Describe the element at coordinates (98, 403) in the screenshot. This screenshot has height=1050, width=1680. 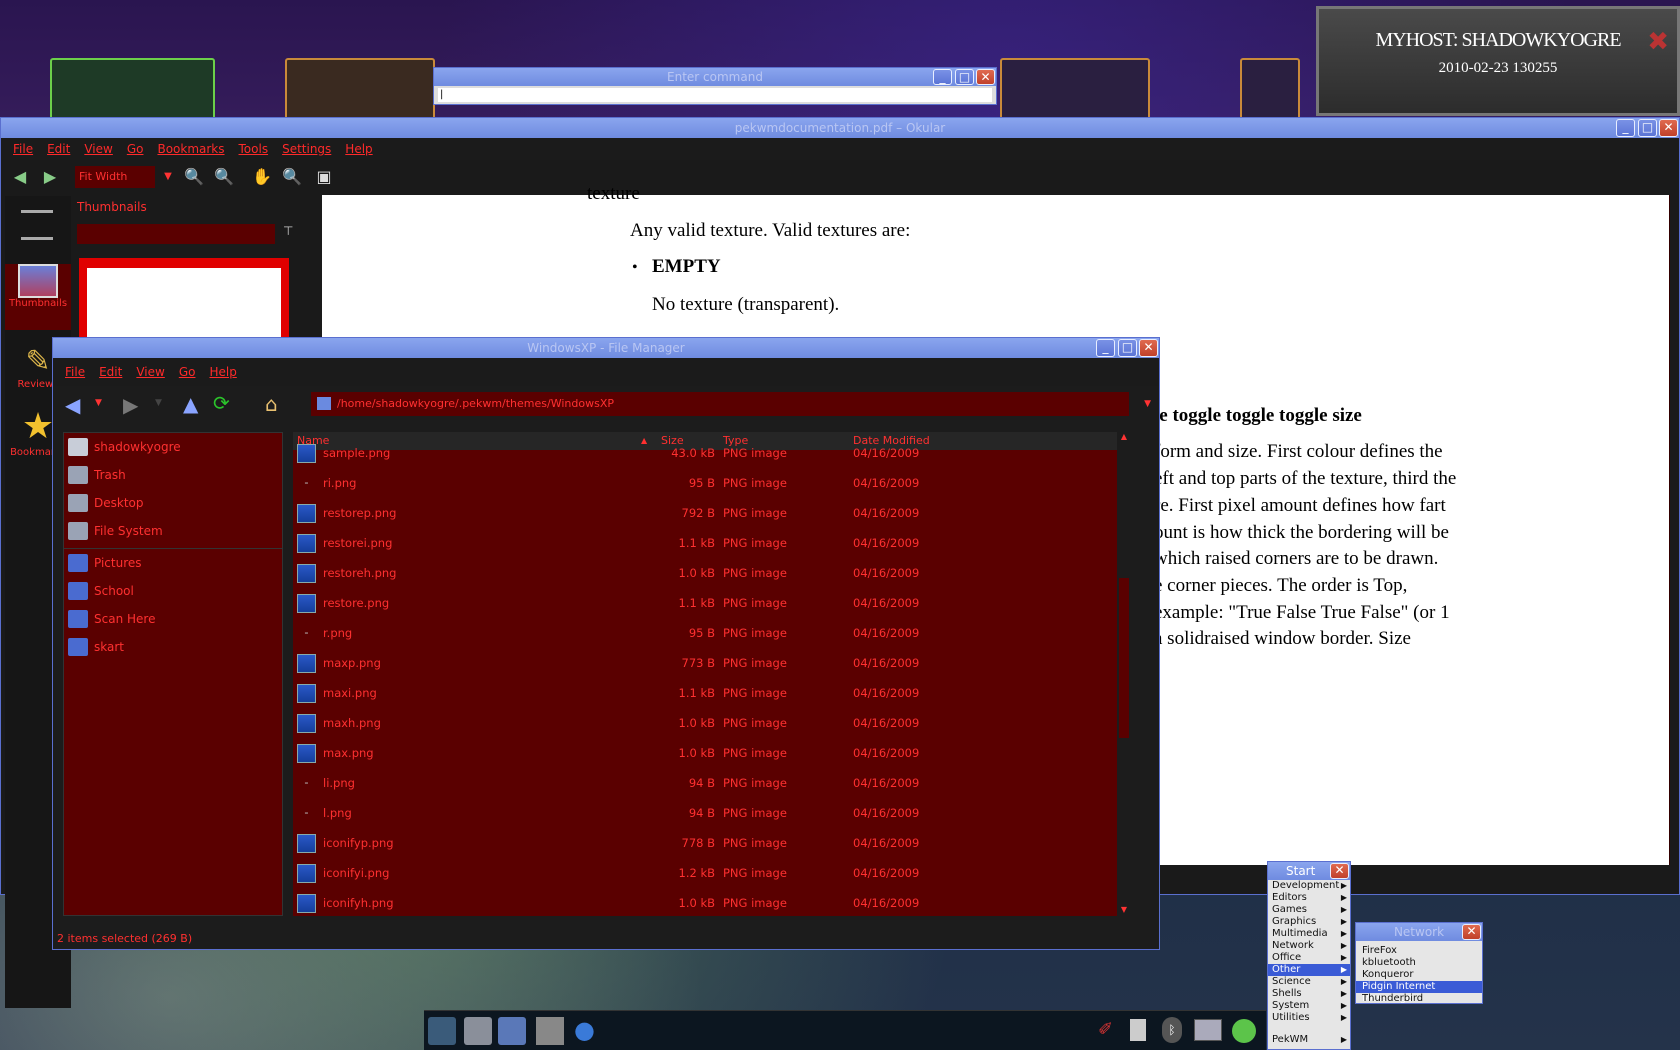
I see `back-history-icon: ▼` at that location.